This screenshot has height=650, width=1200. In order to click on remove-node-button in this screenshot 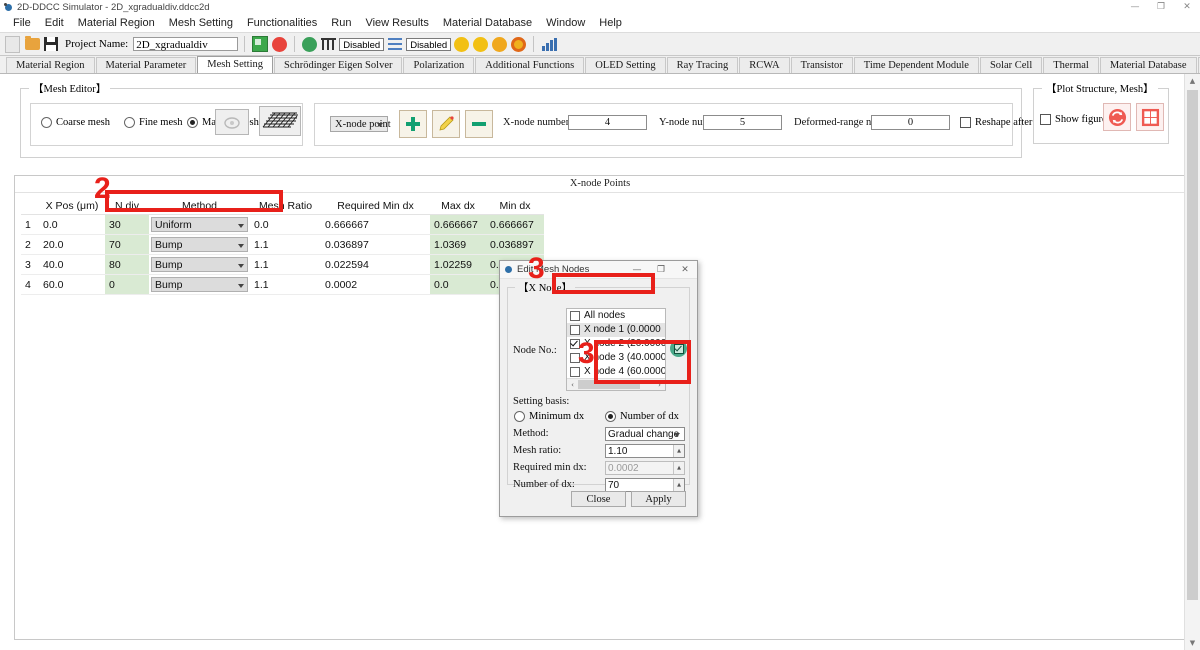, I will do `click(479, 124)`.